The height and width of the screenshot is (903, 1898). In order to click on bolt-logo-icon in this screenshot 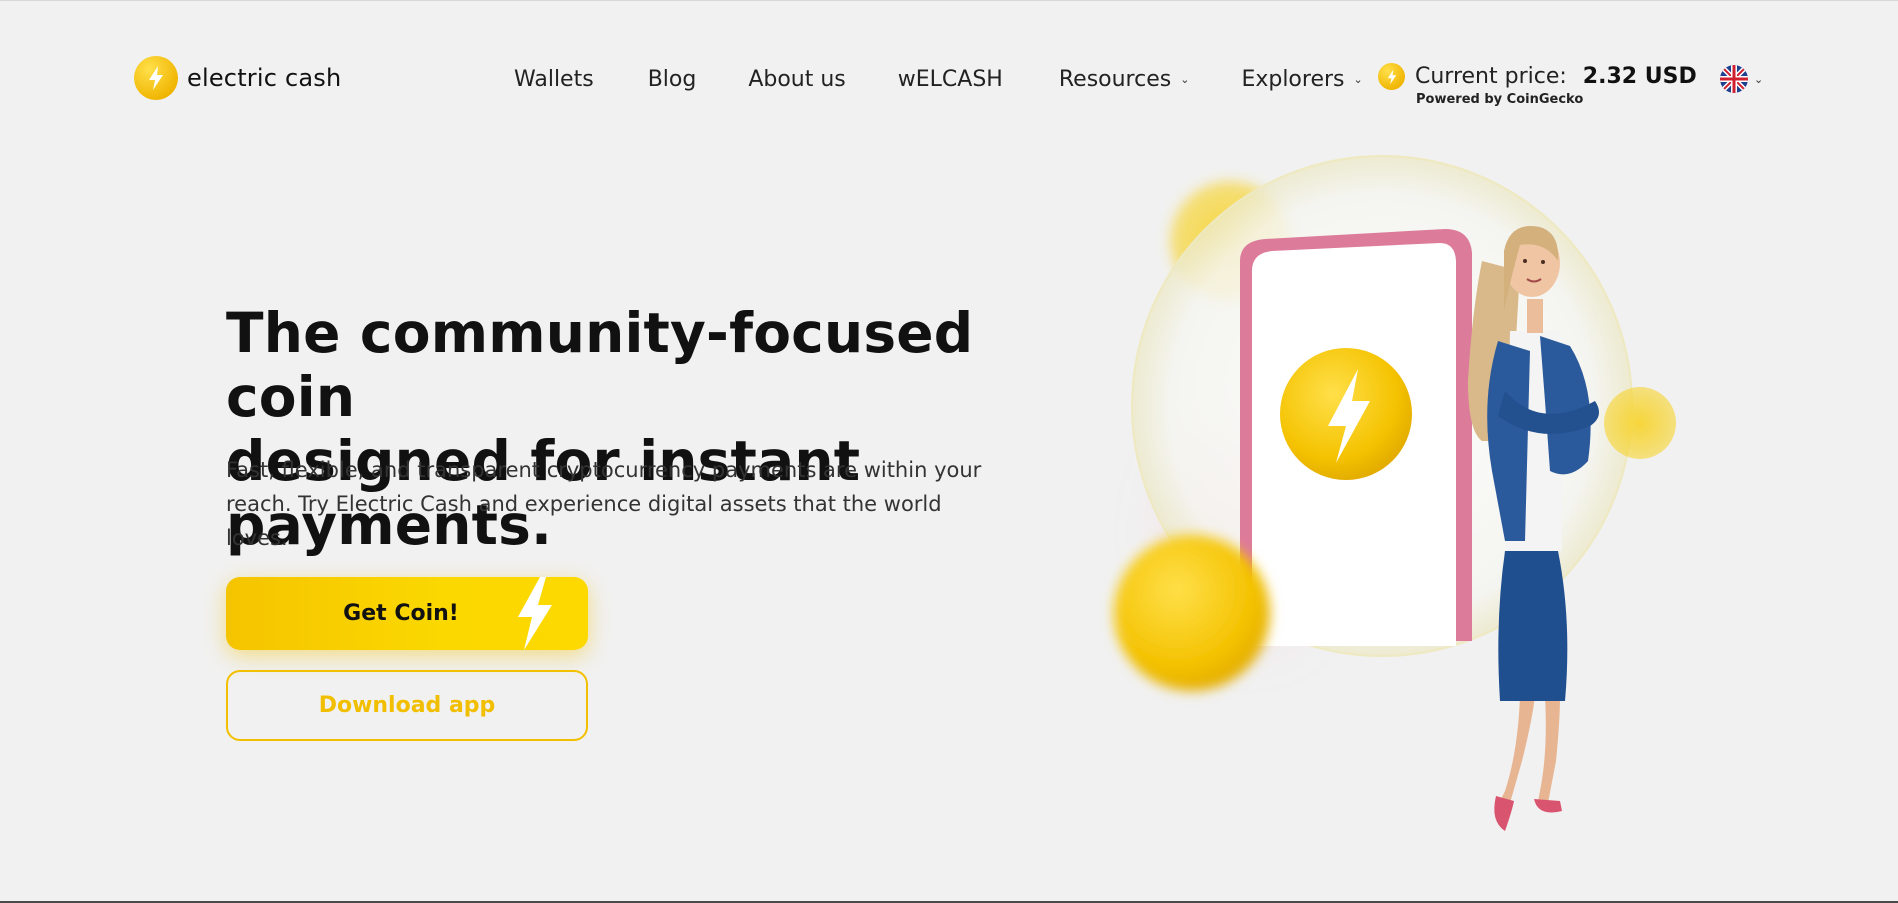, I will do `click(156, 78)`.